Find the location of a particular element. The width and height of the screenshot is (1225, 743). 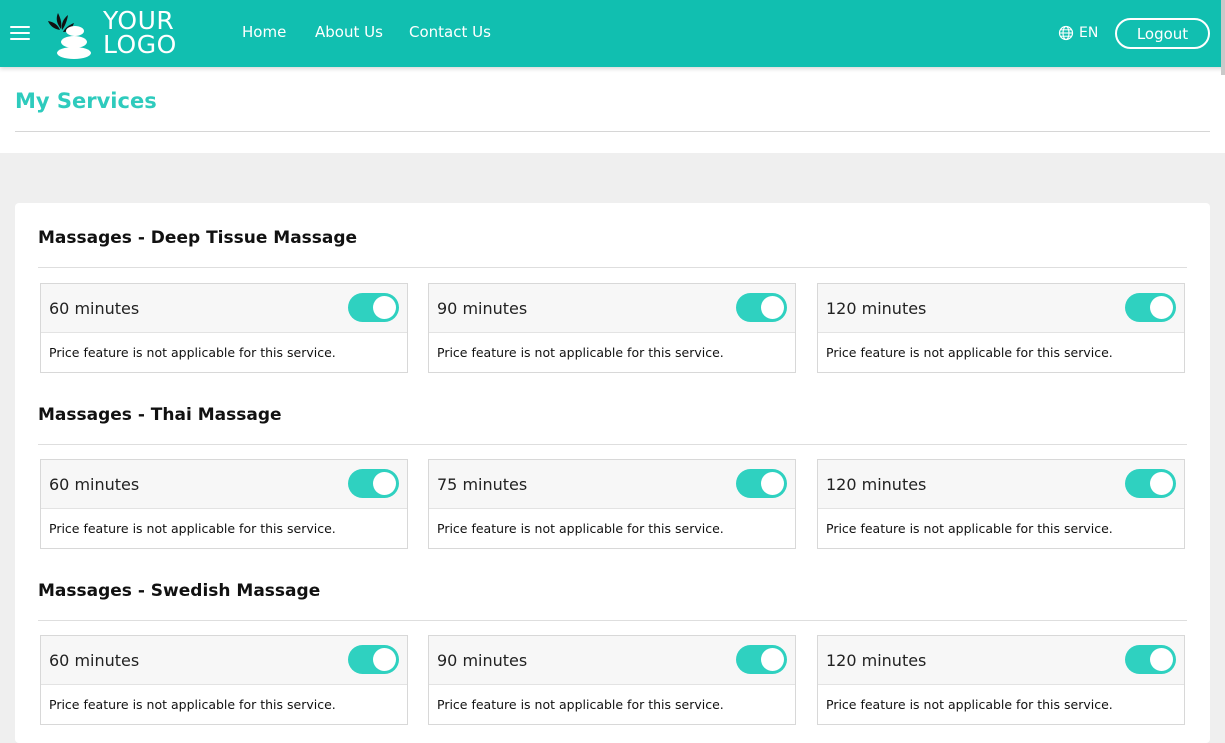

logo-text: YOUR LOGO is located at coordinates (140, 33).